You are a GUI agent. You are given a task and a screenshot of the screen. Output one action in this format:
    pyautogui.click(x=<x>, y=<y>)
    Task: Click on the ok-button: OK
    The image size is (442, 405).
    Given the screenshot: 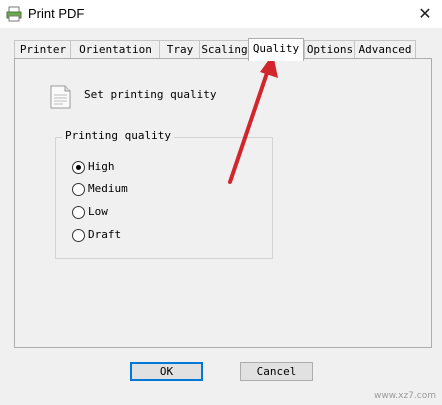 What is the action you would take?
    pyautogui.click(x=166, y=371)
    